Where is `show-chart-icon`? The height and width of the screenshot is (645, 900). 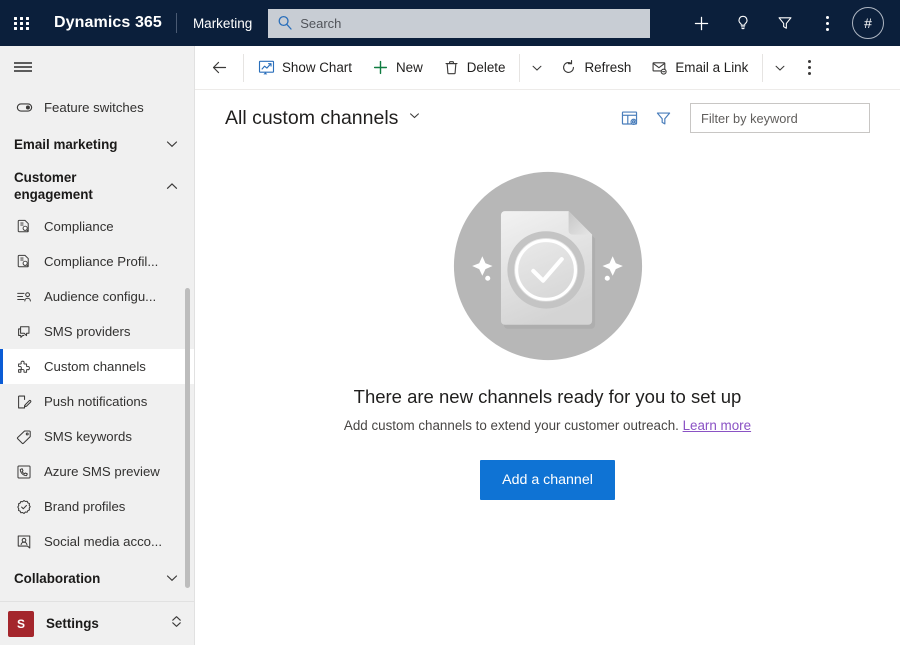
show-chart-icon is located at coordinates (266, 67).